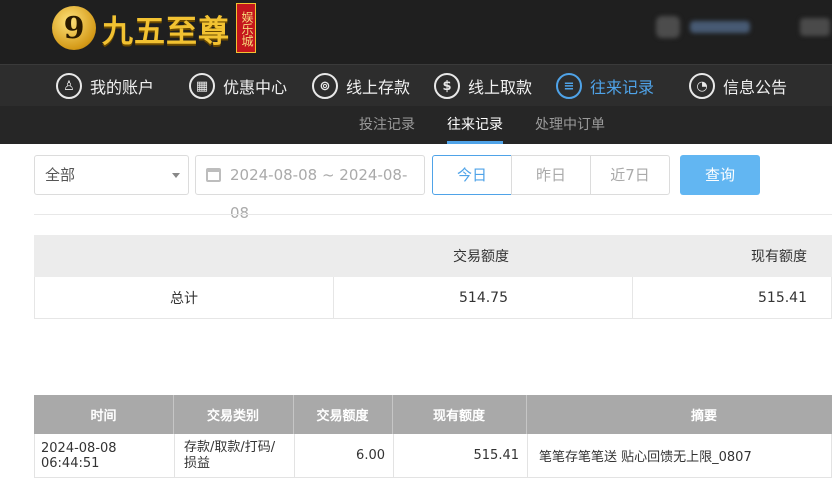 This screenshot has width=832, height=478. I want to click on summary-header-amount: 交易额度, so click(481, 257).